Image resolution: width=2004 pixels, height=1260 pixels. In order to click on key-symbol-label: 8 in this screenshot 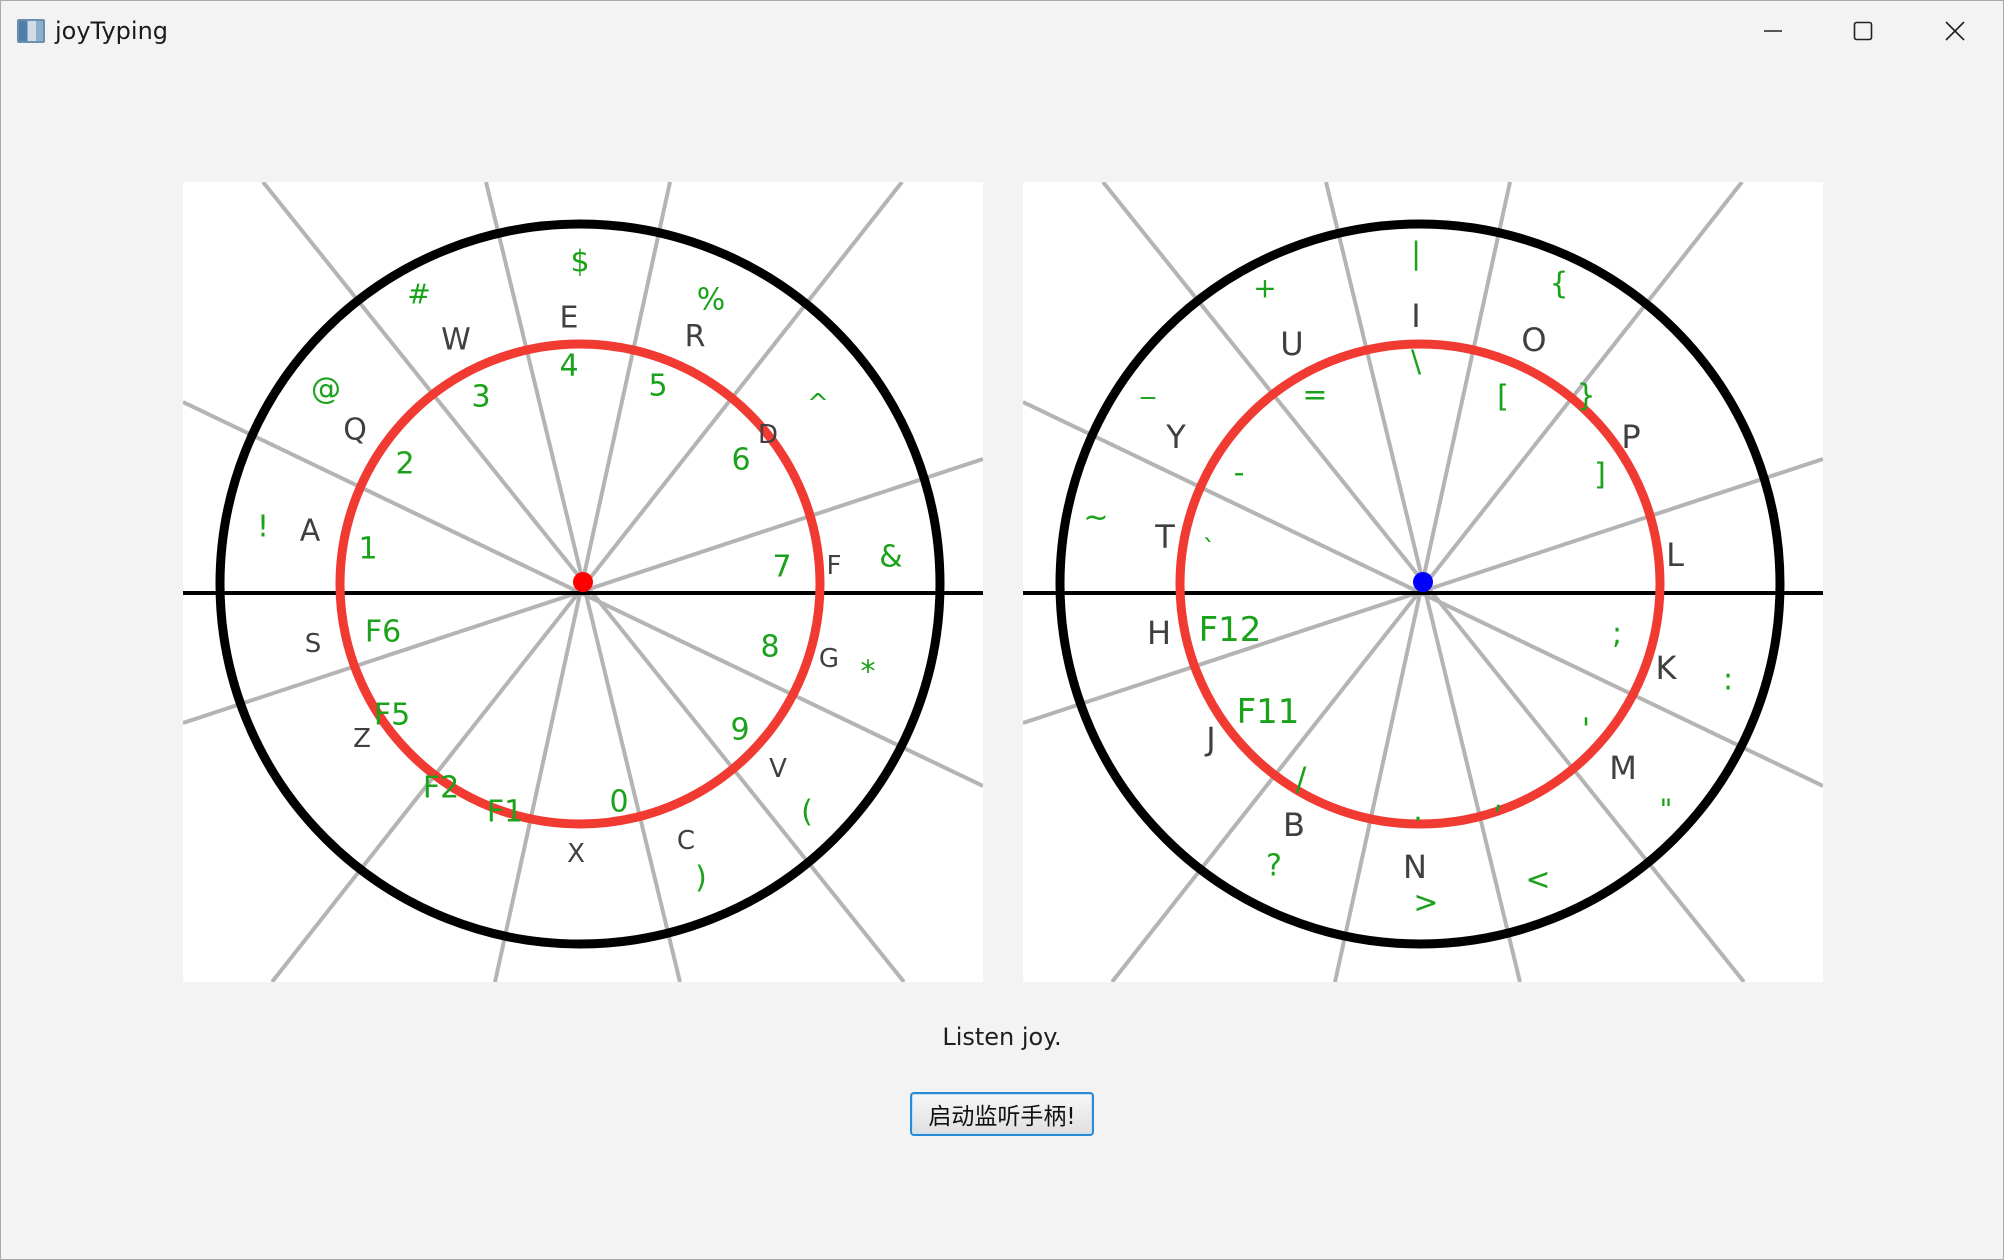, I will do `click(769, 647)`.